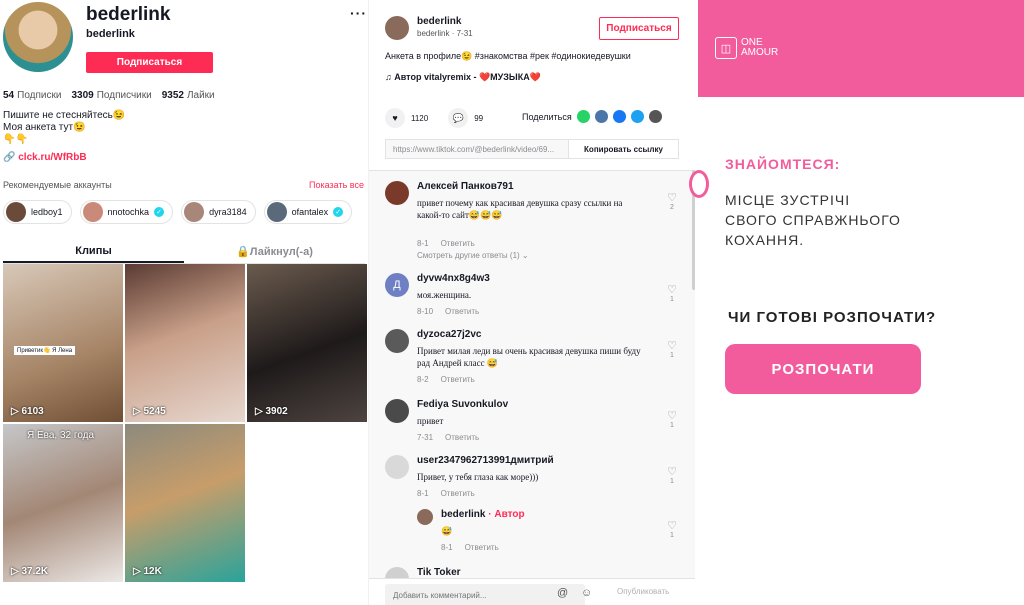 This screenshot has height=605, width=1024. I want to click on like-icon: ♥, so click(395, 118).